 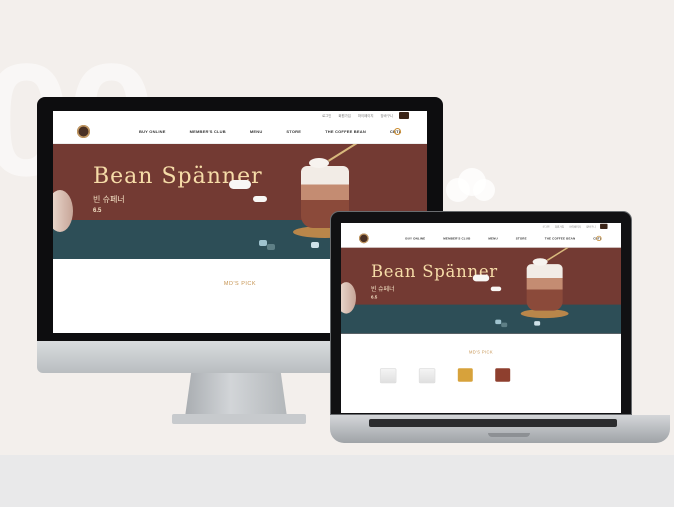 I want to click on laptop-keyboard, so click(x=493, y=423).